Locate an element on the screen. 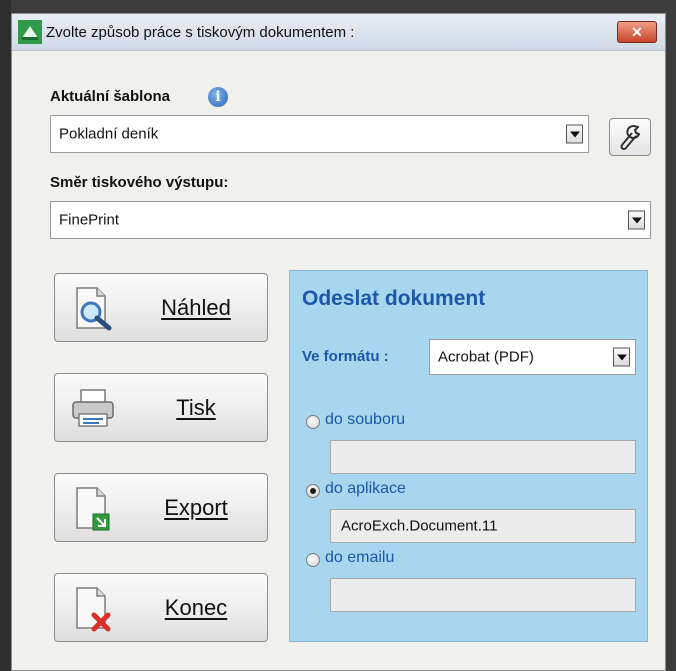 This screenshot has height=671, width=676. application-value: AcroExch.Document.11 is located at coordinates (419, 526).